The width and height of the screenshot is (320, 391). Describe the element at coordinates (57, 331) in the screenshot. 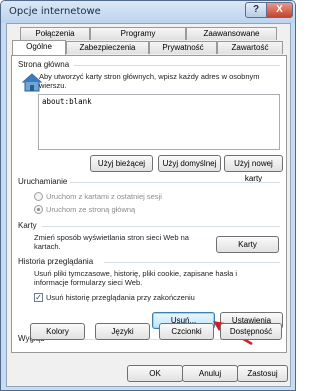

I see `colors-button: Kolory` at that location.